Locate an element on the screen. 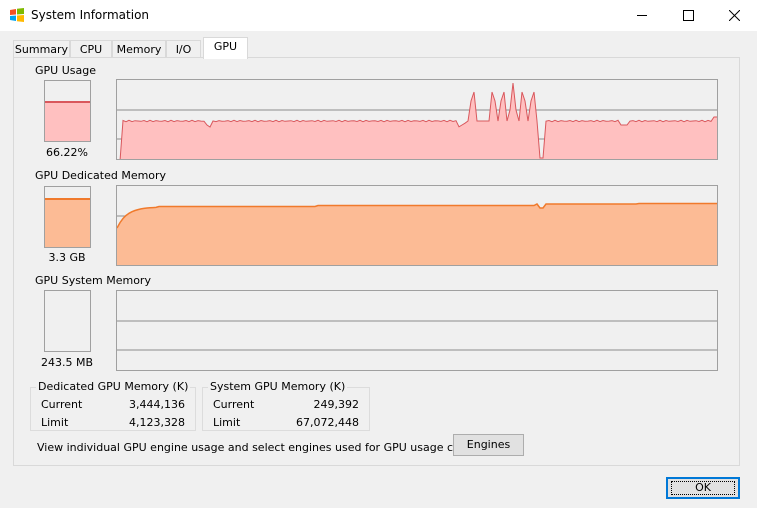  engines-button: Engines is located at coordinates (488, 445).